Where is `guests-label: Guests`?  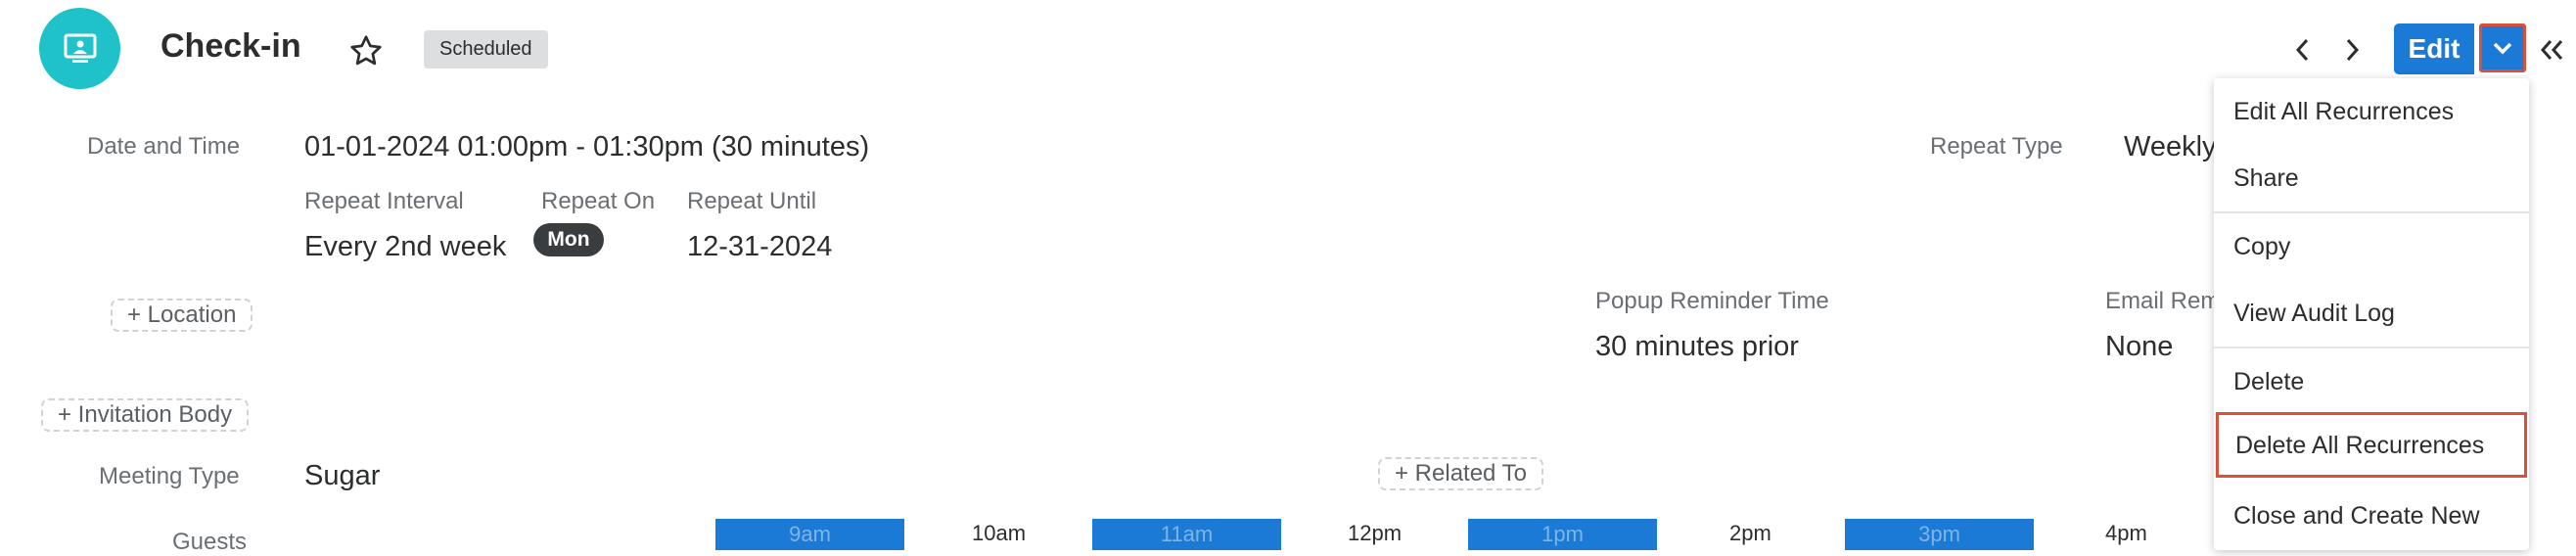 guests-label: Guests is located at coordinates (210, 542).